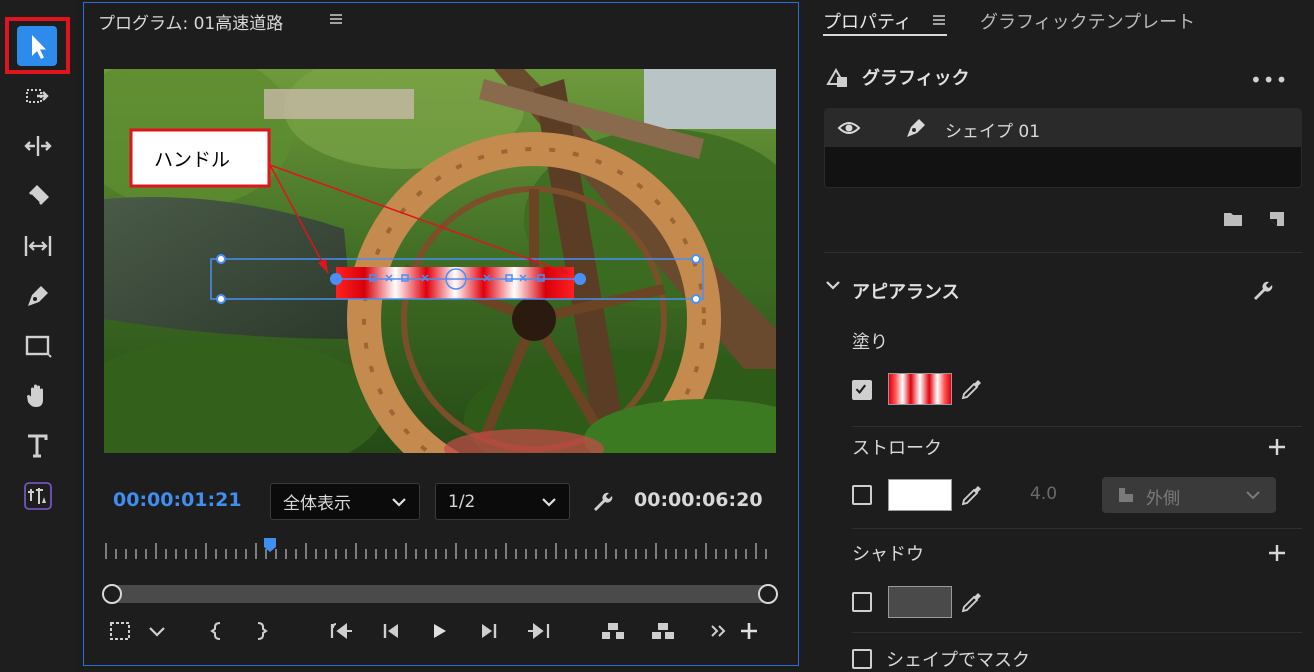 The height and width of the screenshot is (672, 1314). What do you see at coordinates (391, 631) in the screenshot?
I see `step-back-button` at bounding box center [391, 631].